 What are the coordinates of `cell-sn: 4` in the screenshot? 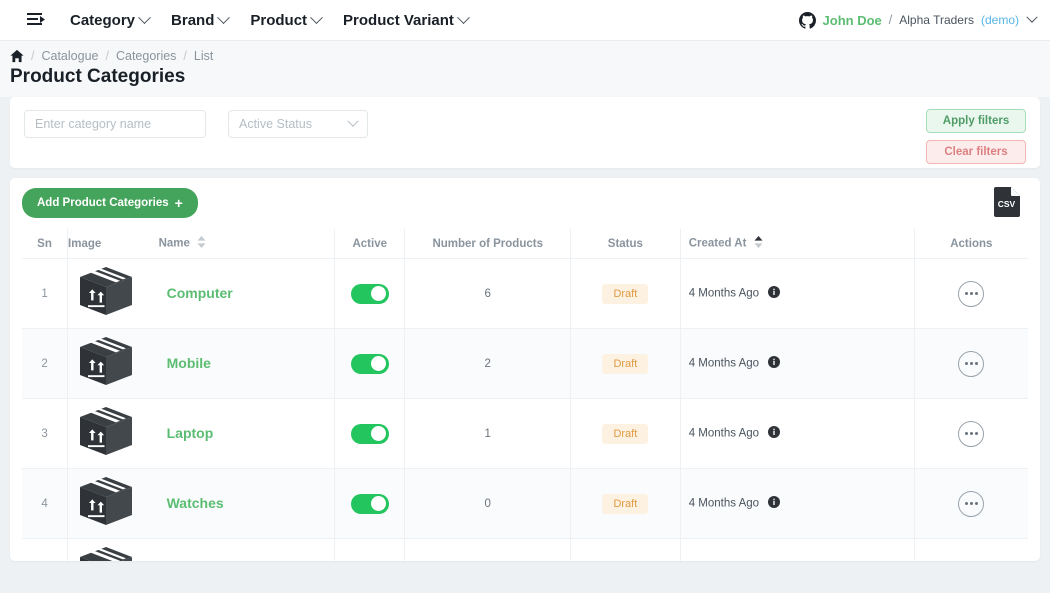 It's located at (45, 503).